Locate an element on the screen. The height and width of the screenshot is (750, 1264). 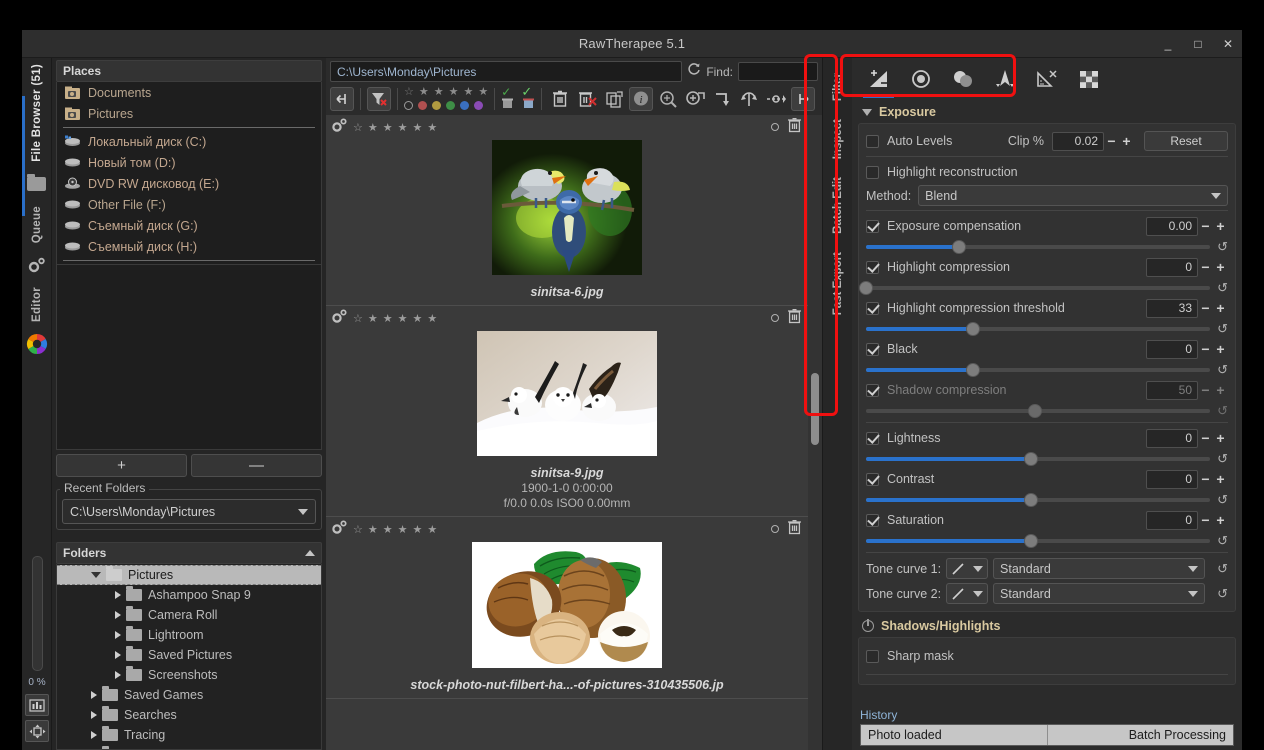
folders-header: Folders is located at coordinates (189, 553).